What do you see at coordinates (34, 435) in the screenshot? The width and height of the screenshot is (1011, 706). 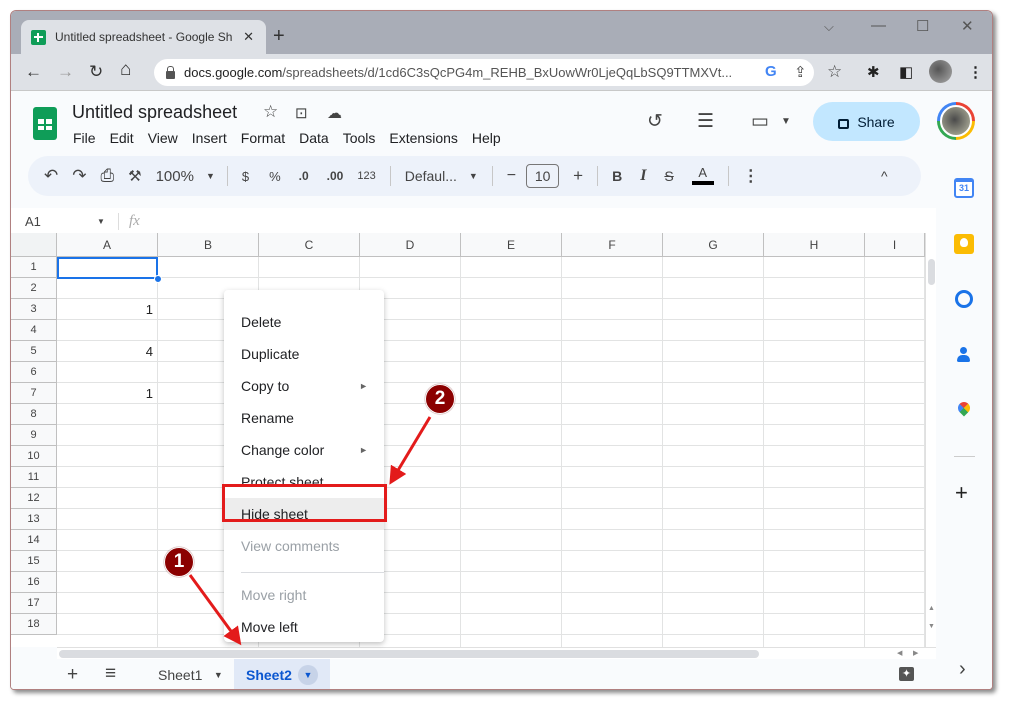 I see `row-header-9: 9` at bounding box center [34, 435].